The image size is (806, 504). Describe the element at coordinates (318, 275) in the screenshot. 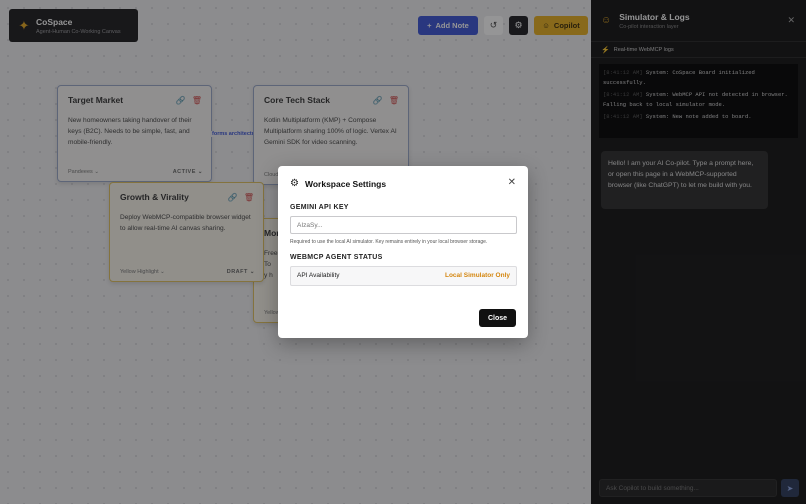

I see `availability-label: API Availability` at that location.